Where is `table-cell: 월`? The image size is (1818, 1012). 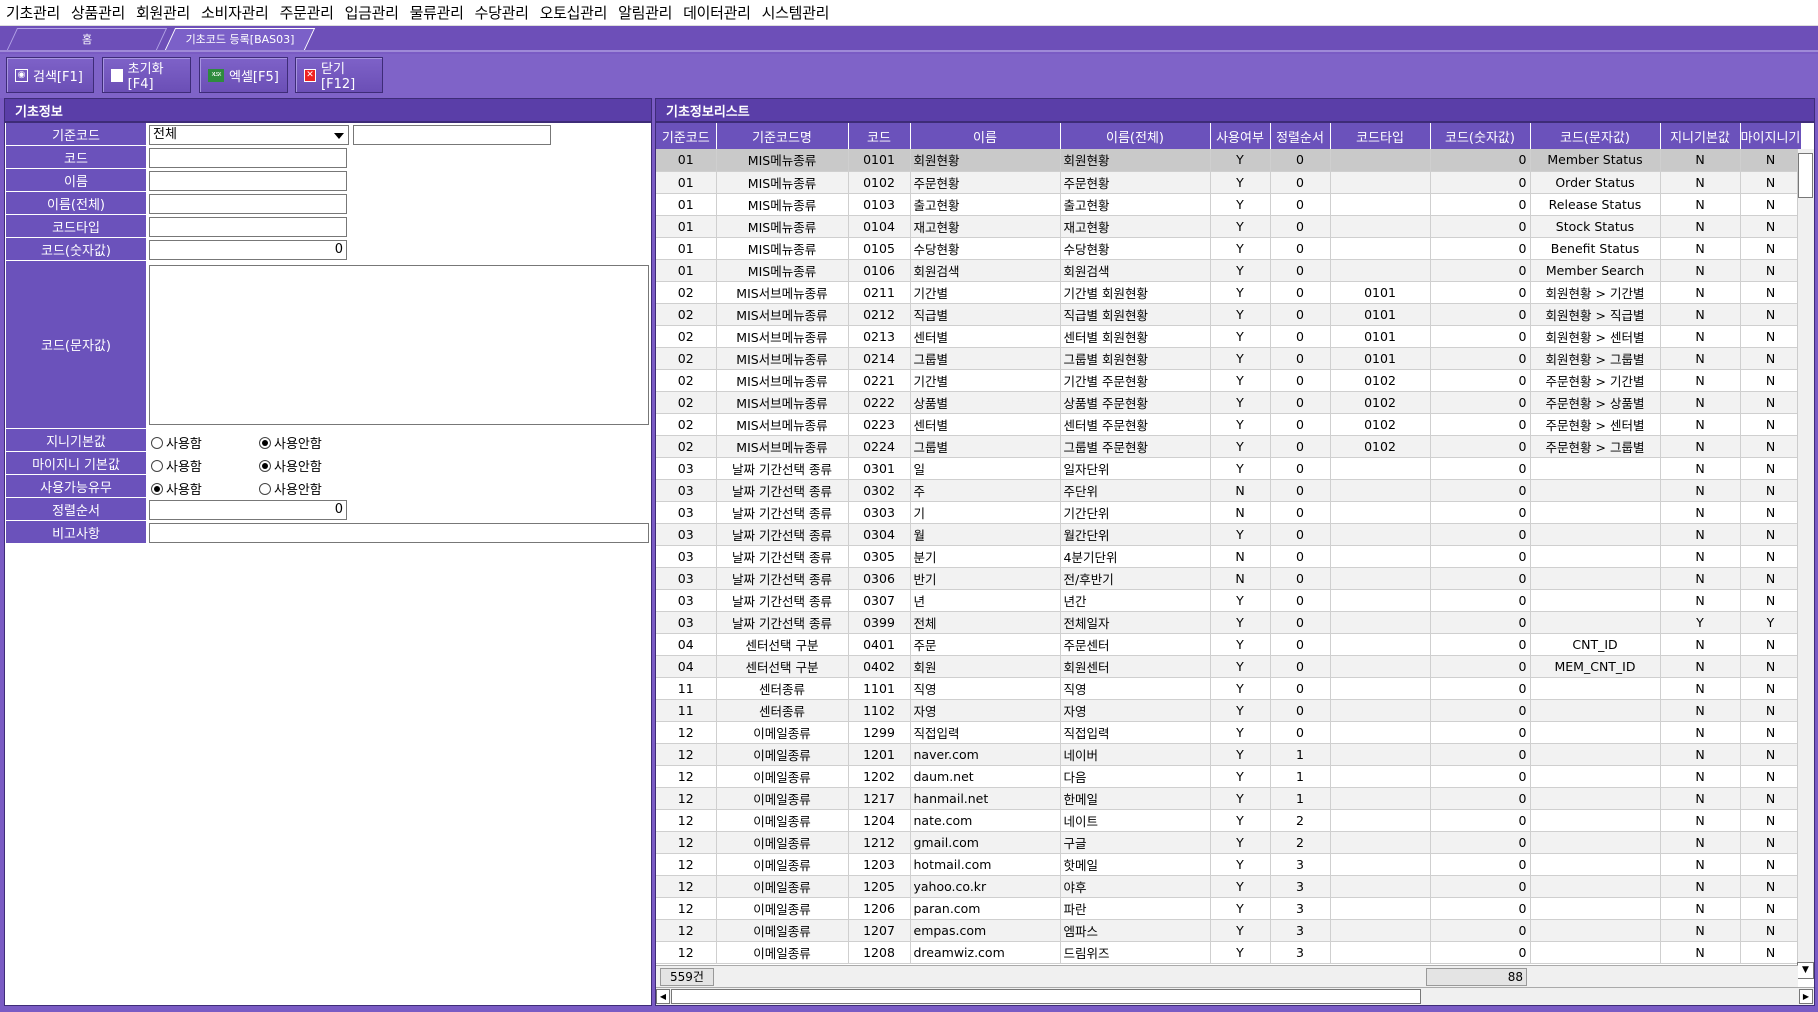
table-cell: 월 is located at coordinates (985, 534).